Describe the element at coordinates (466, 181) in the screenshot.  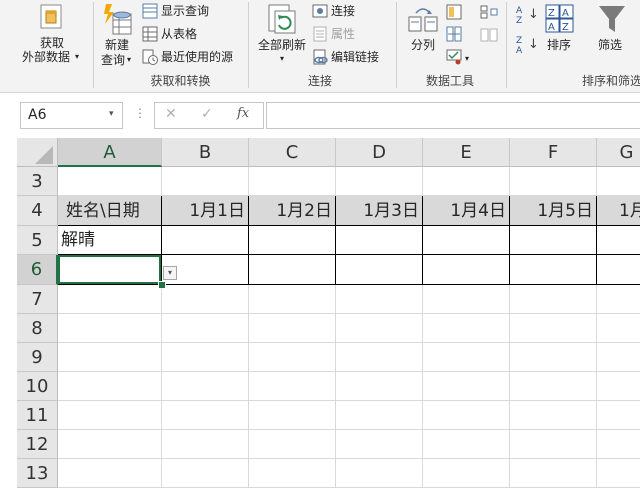
I see `cell-e3` at that location.